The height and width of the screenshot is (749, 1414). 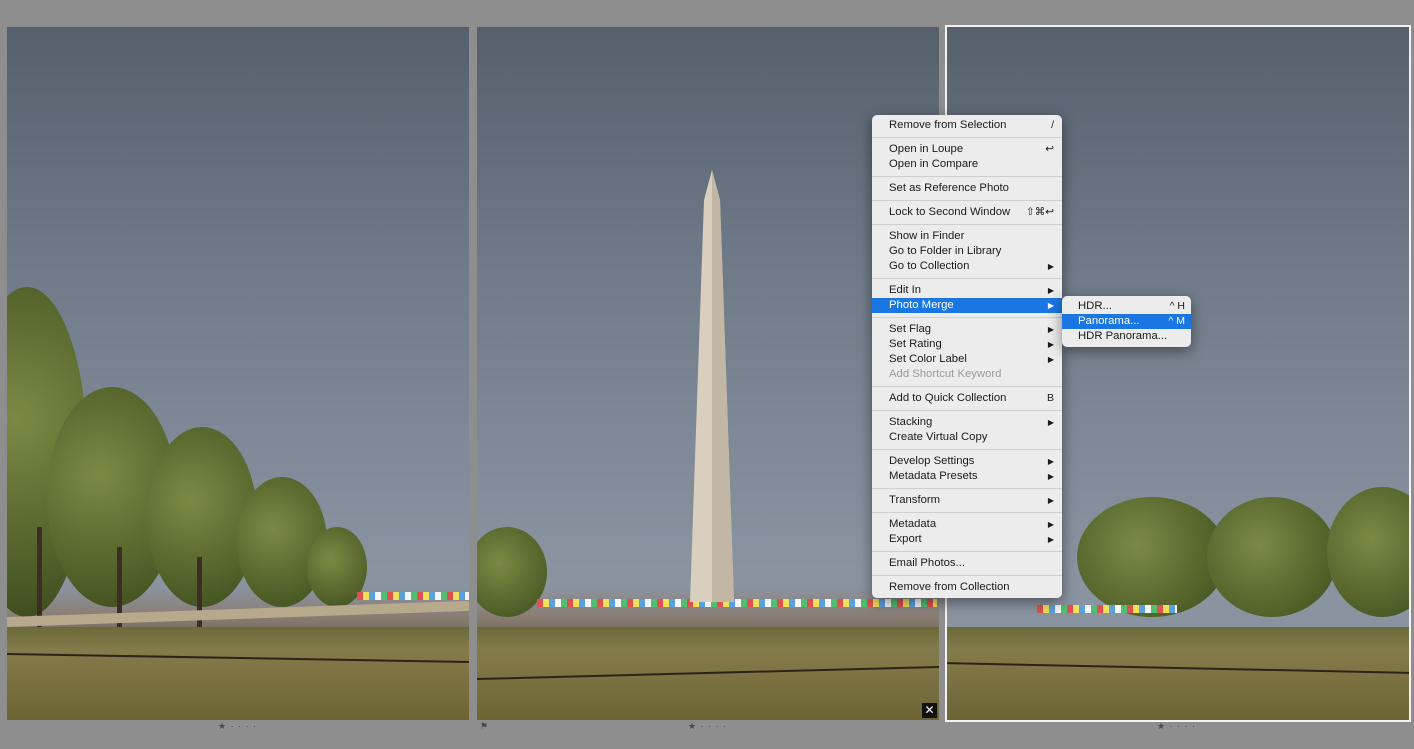 I want to click on menu-item-label: Add Shortcut Keyword, so click(x=945, y=374).